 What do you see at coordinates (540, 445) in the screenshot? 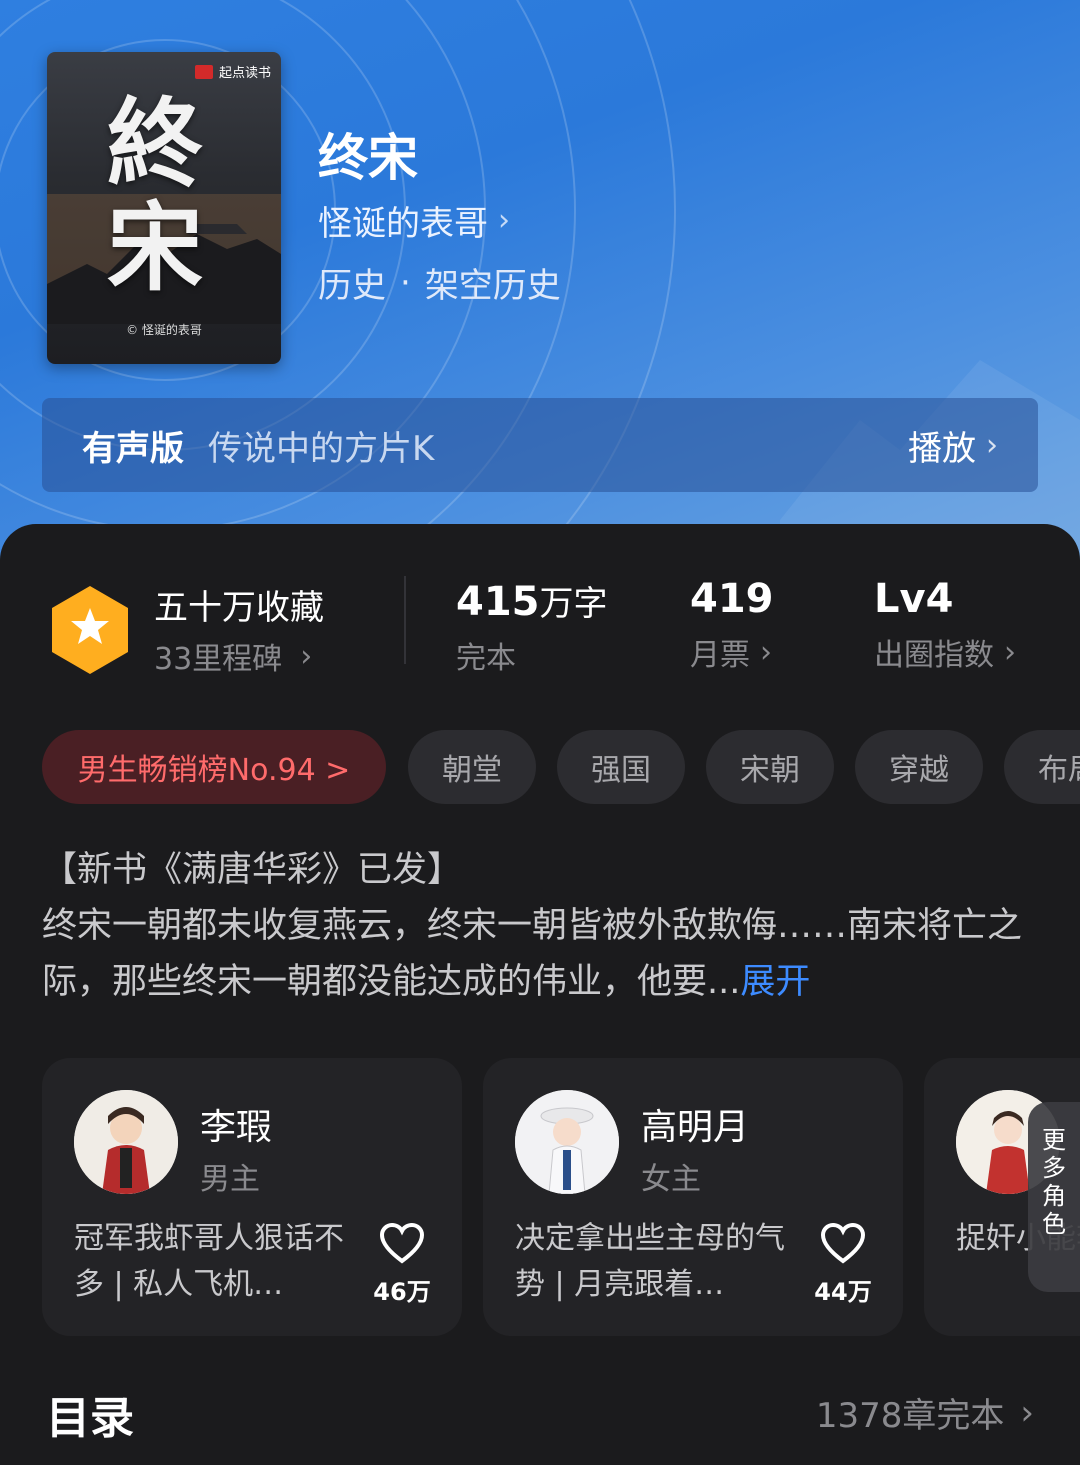
I see `audio-version-bar: 有声版 传说中的方片K 播放 ›` at bounding box center [540, 445].